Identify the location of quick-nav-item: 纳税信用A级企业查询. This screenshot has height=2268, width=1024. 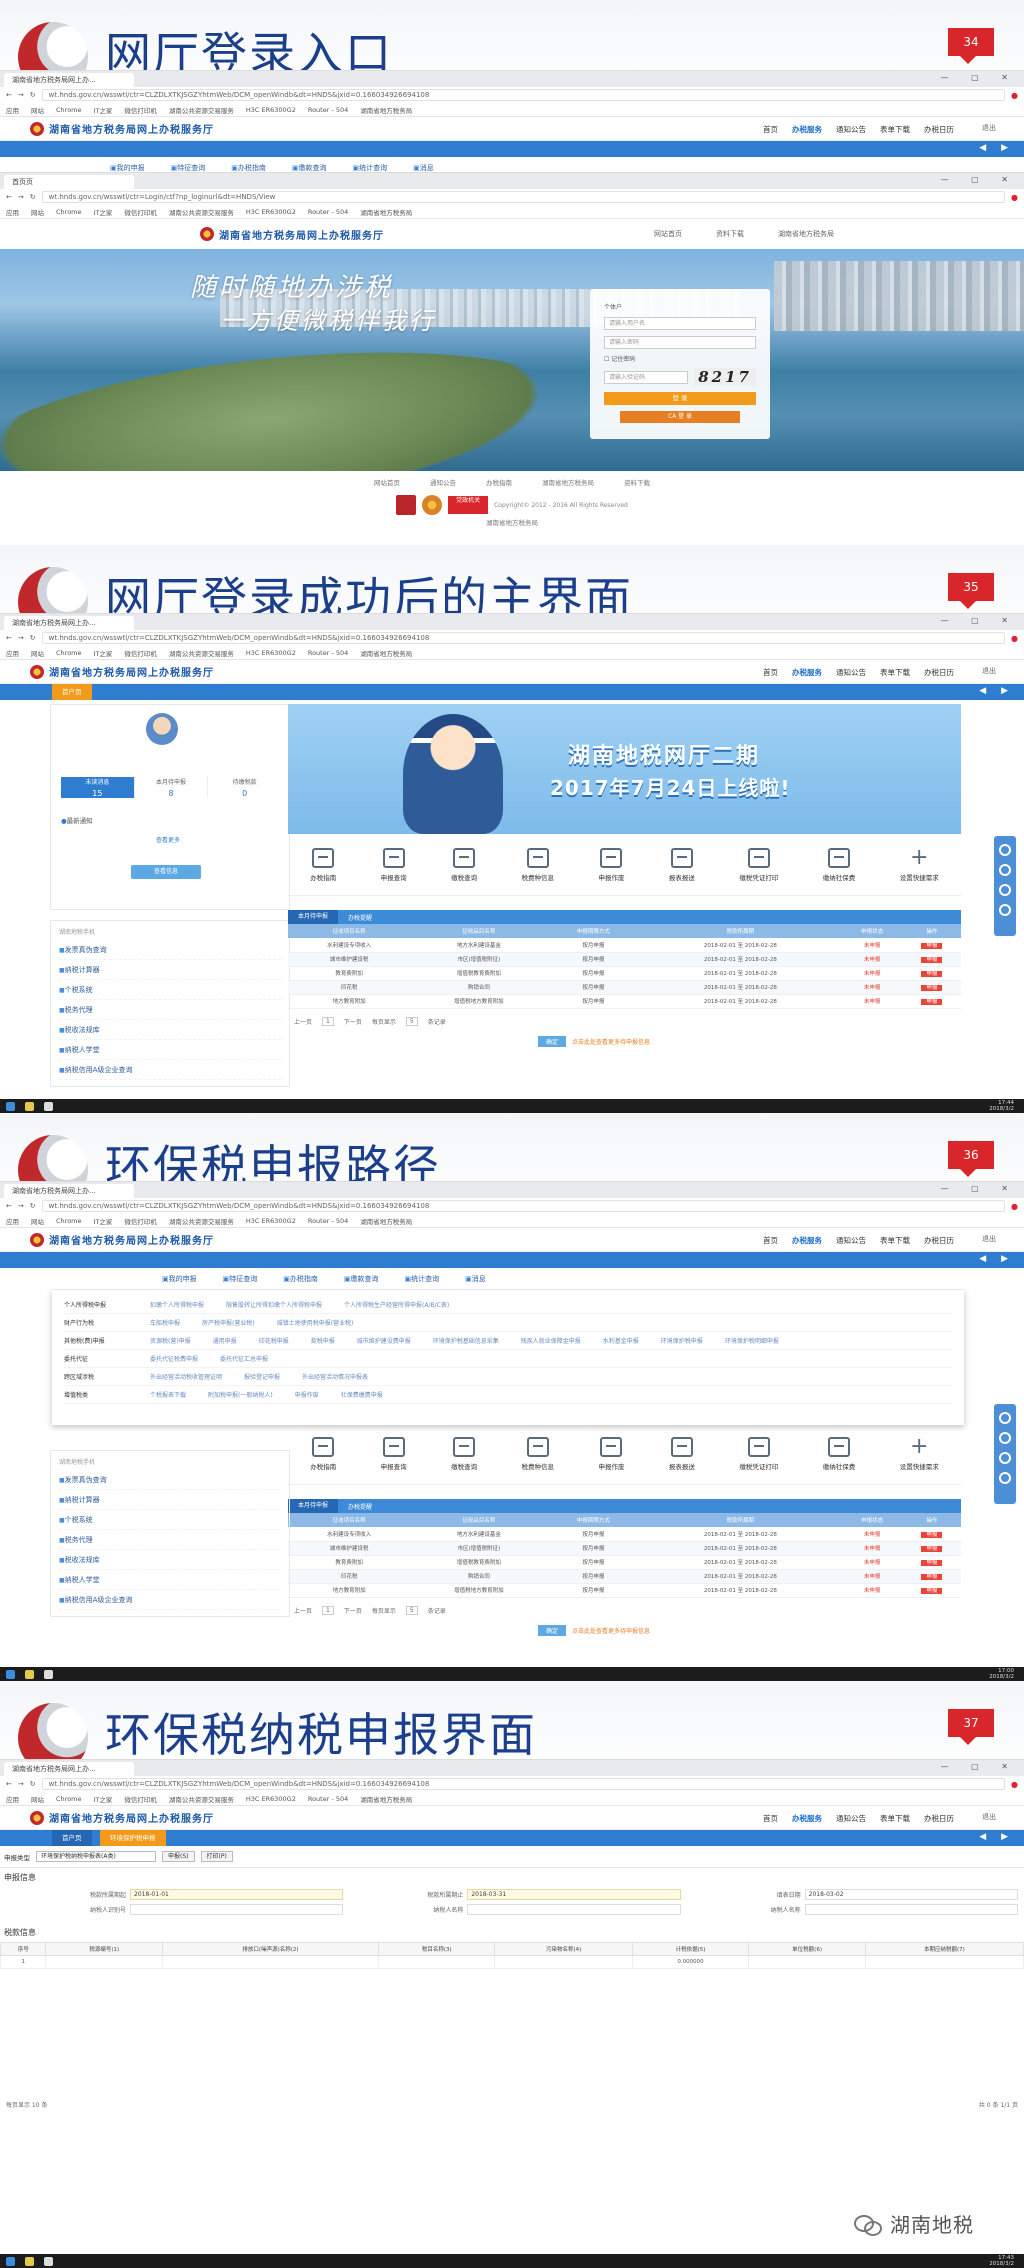
(170, 1070).